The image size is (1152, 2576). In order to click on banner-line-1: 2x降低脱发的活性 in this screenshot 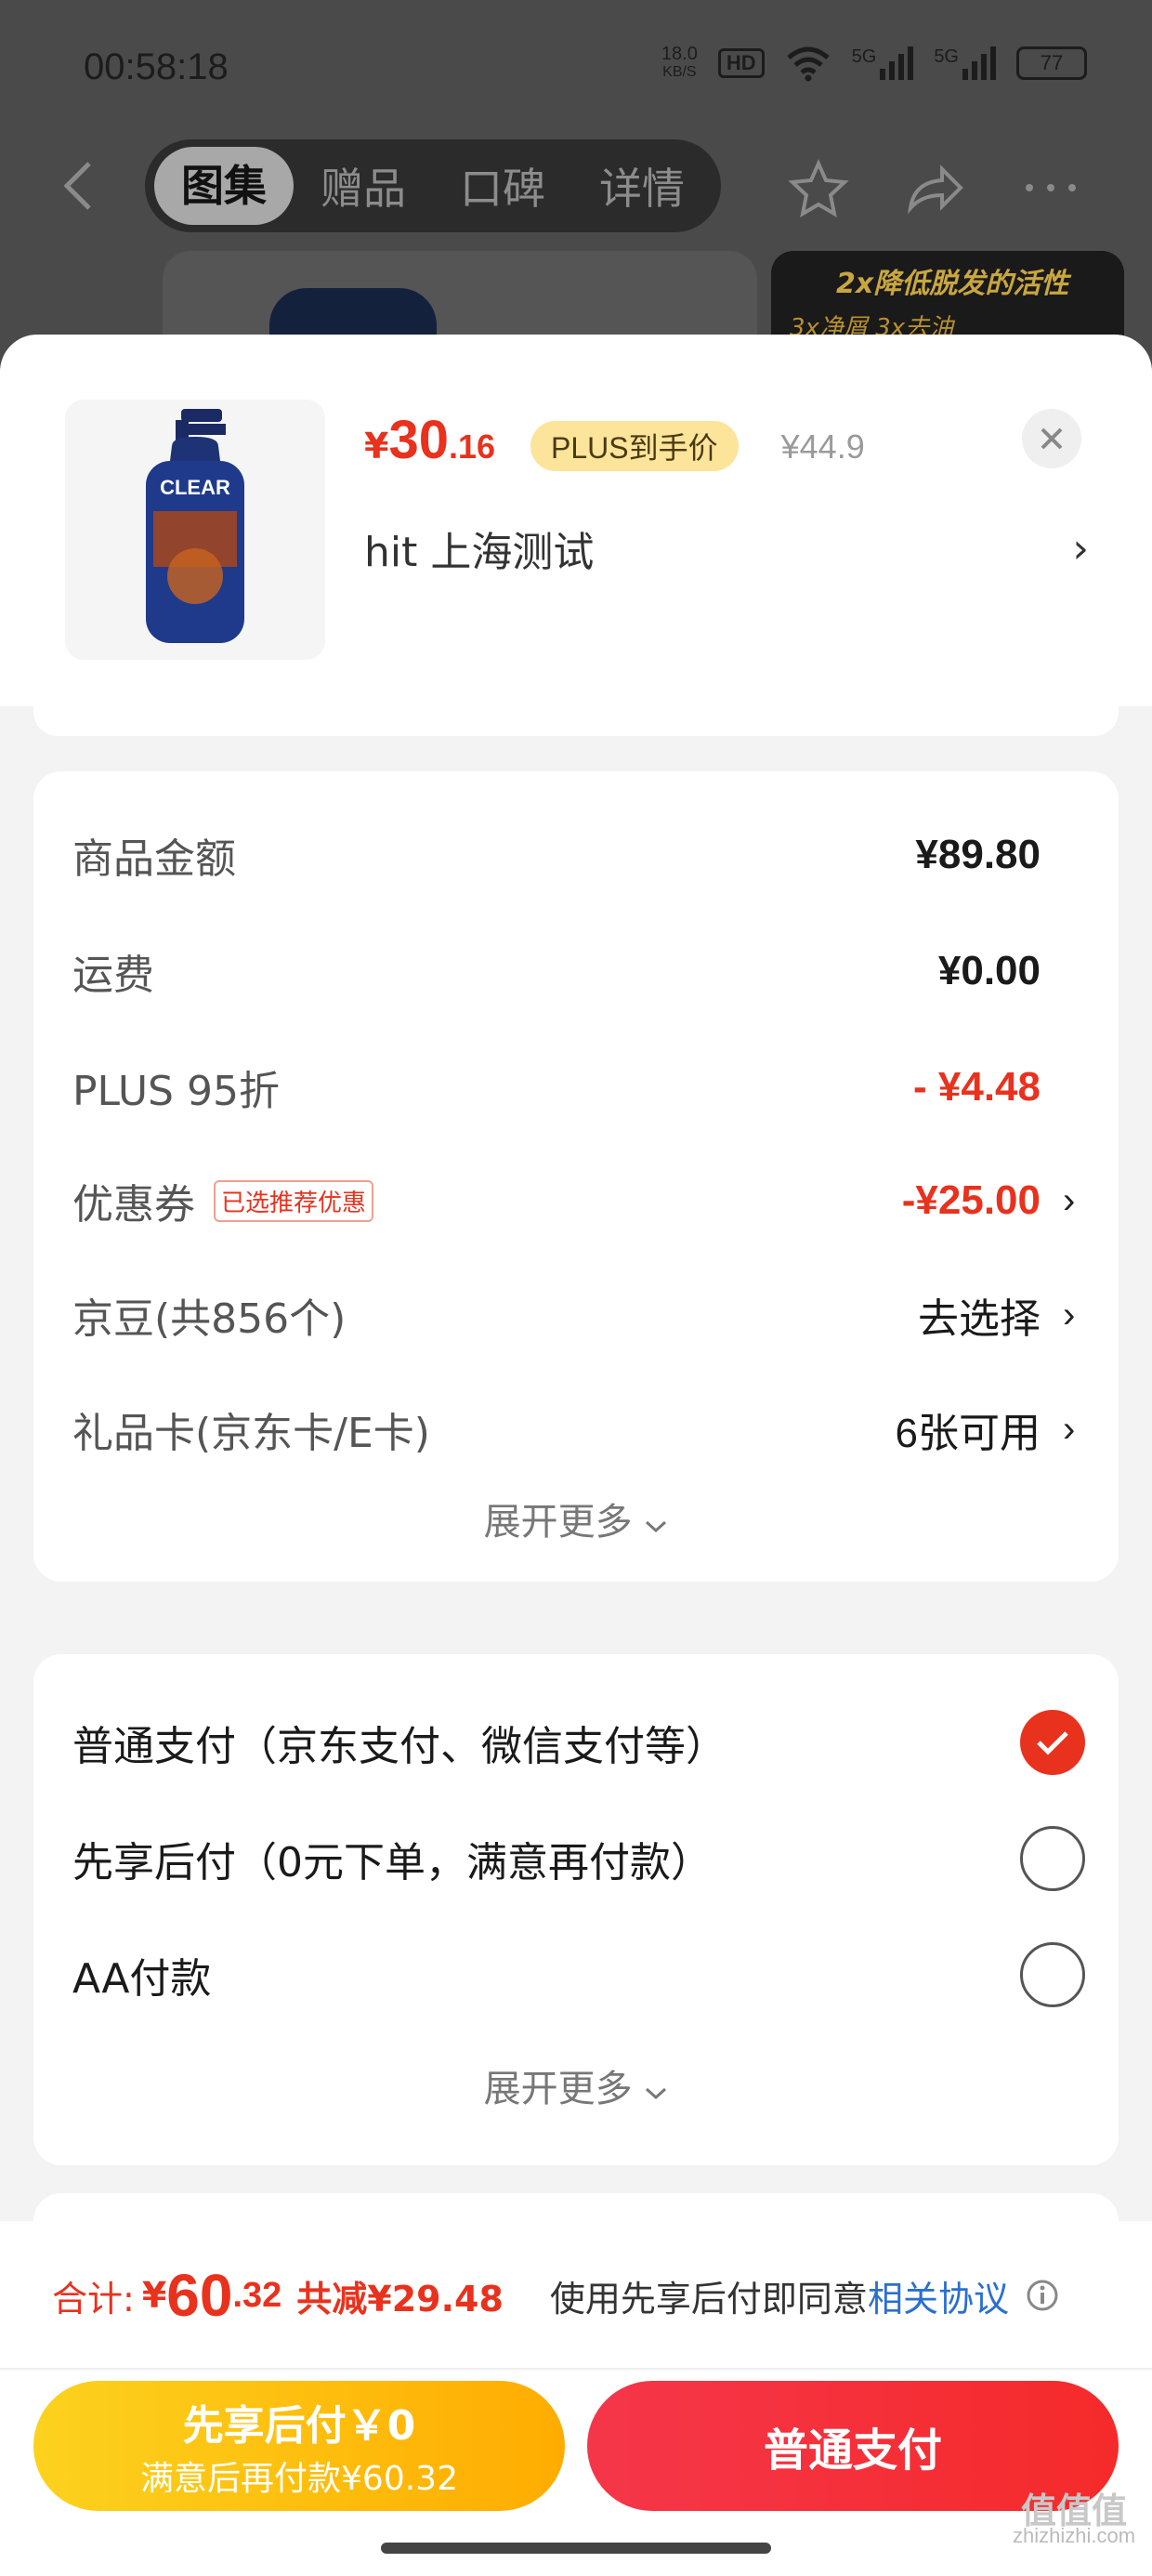, I will do `click(952, 284)`.